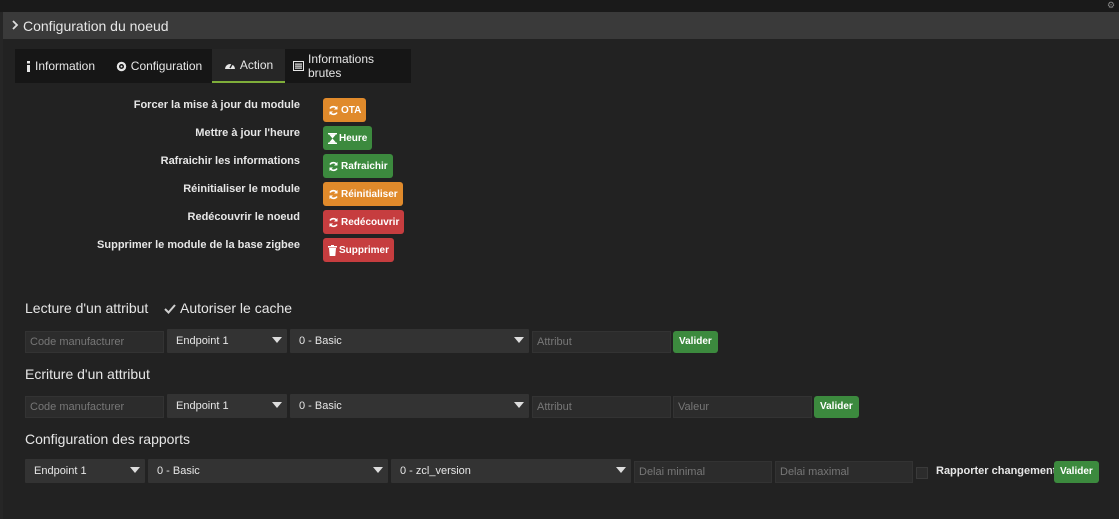 This screenshot has height=519, width=1119. I want to click on write-manufacturer-input, so click(94, 407).